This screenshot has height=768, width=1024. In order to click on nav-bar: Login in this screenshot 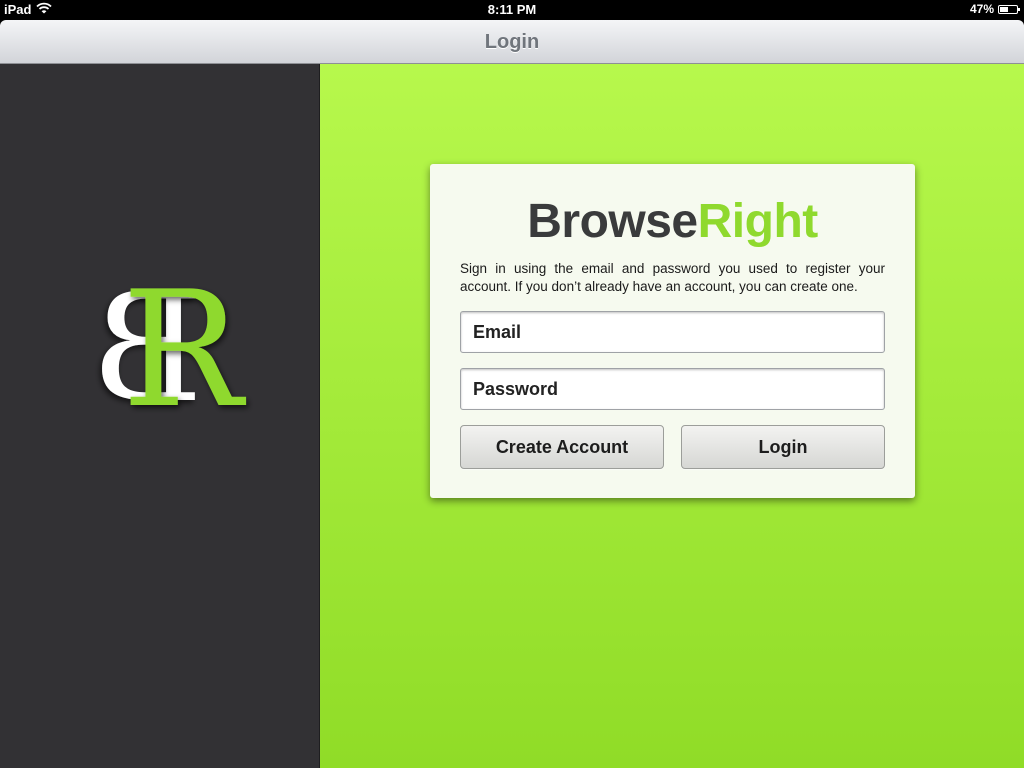, I will do `click(512, 42)`.